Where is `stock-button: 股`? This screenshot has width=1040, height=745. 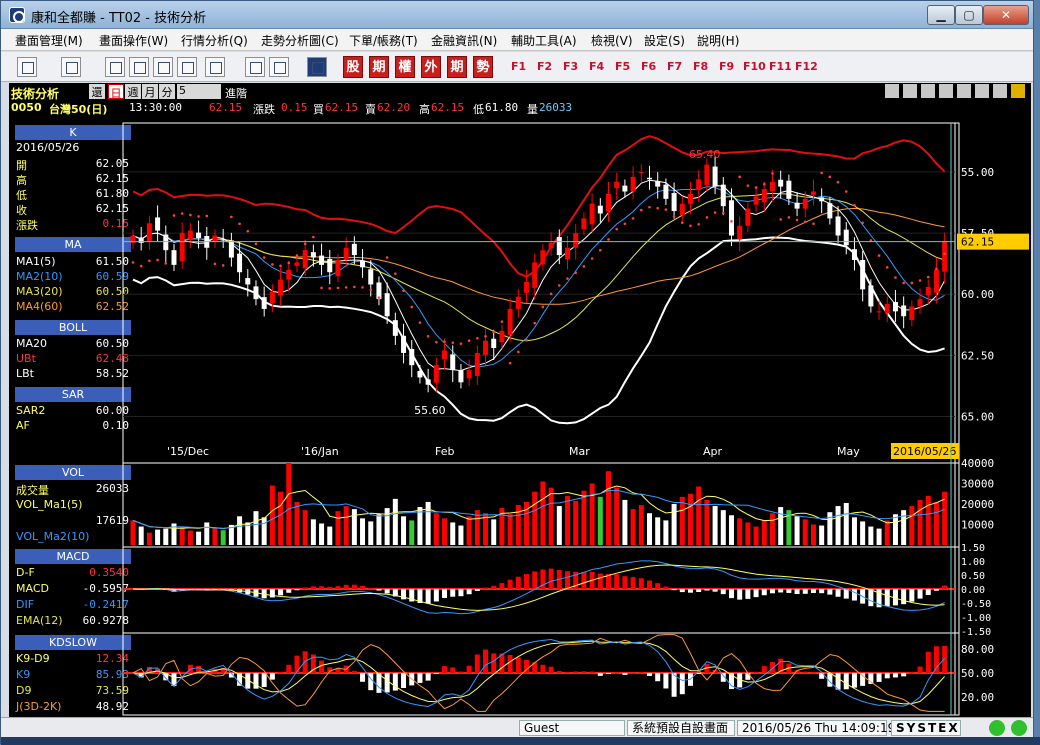 stock-button: 股 is located at coordinates (353, 67).